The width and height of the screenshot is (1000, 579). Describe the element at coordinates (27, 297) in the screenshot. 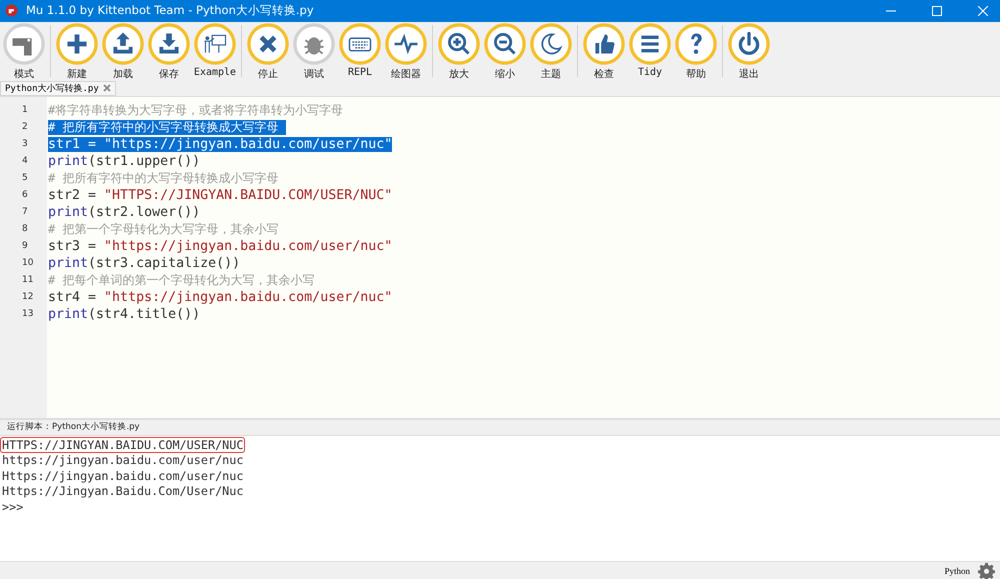

I see `line-number: 12` at that location.